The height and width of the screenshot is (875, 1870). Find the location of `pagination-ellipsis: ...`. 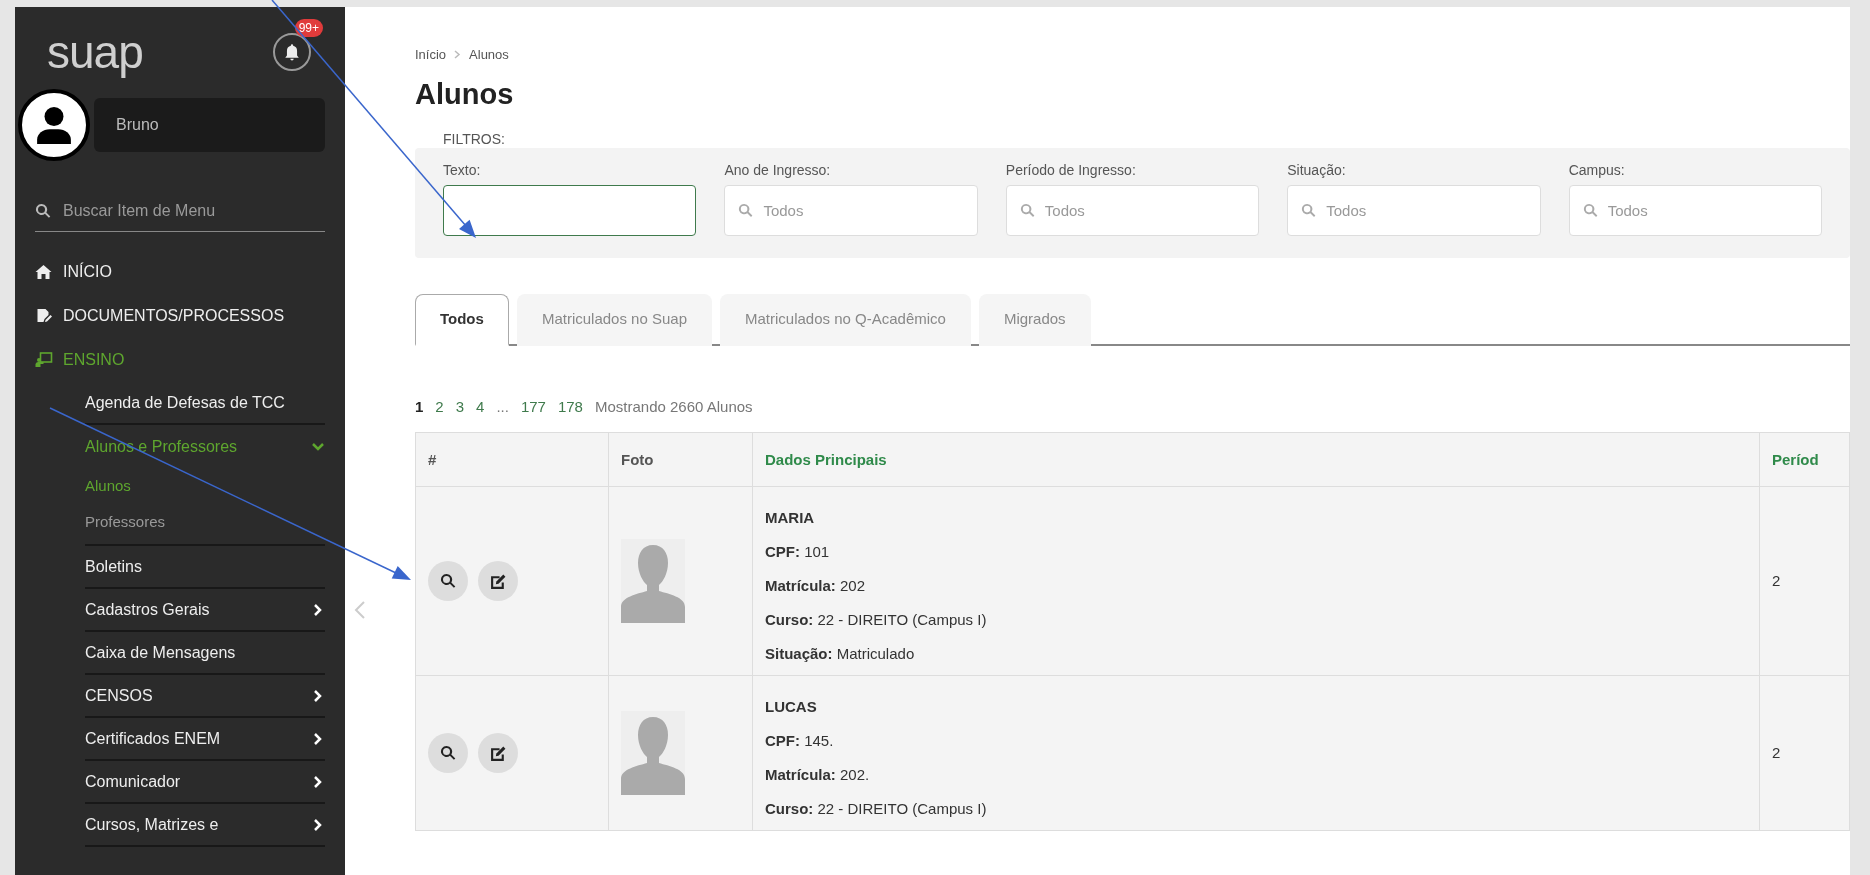

pagination-ellipsis: ... is located at coordinates (502, 406).